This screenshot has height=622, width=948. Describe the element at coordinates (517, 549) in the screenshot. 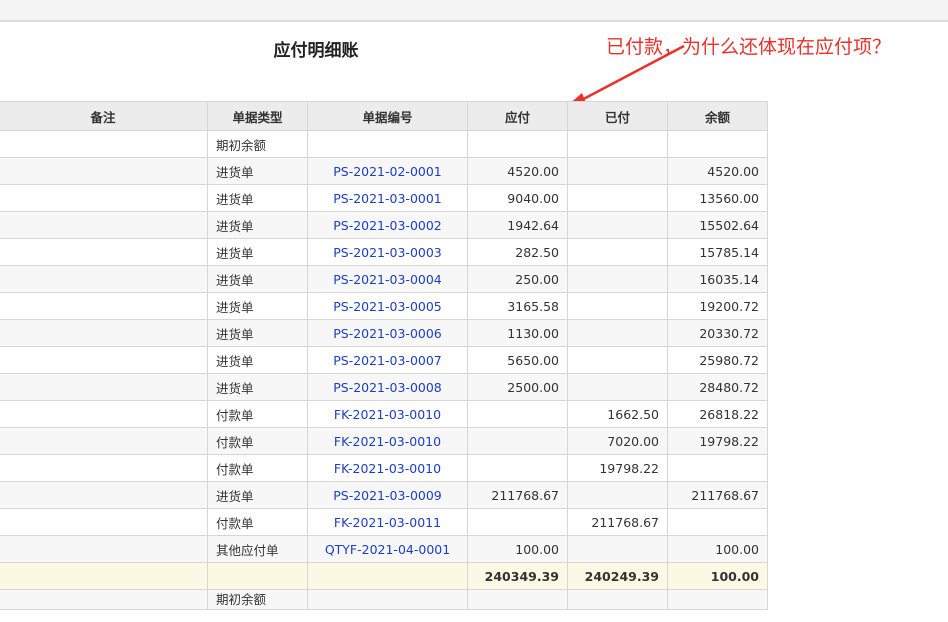

I see `payable-cell: 100.00` at that location.